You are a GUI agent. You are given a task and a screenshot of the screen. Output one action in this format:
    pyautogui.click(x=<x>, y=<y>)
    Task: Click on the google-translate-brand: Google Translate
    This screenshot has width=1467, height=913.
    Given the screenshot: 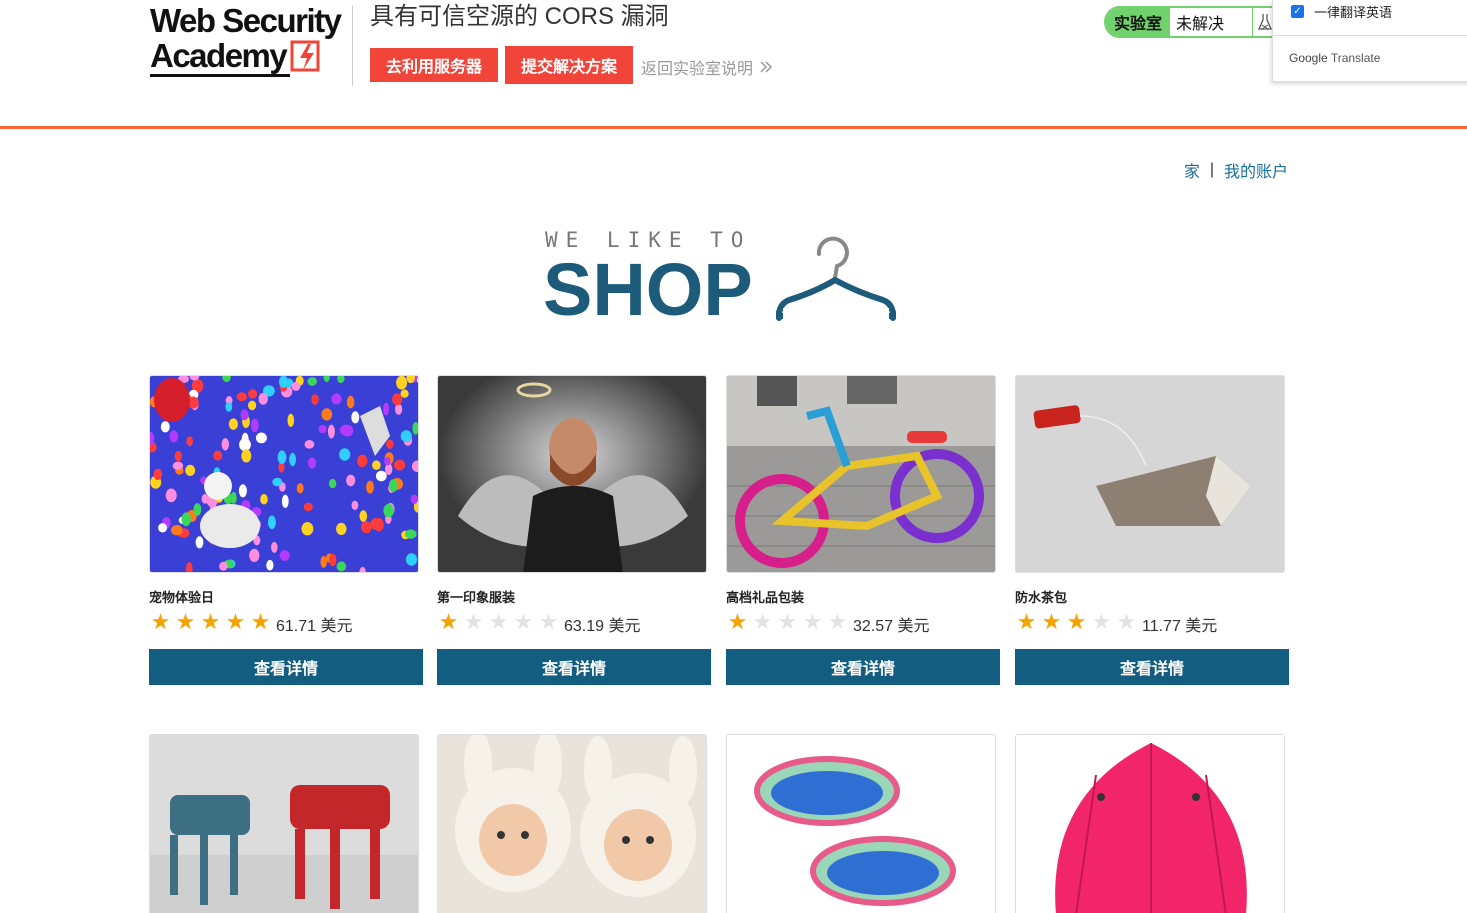 What is the action you would take?
    pyautogui.click(x=1334, y=58)
    